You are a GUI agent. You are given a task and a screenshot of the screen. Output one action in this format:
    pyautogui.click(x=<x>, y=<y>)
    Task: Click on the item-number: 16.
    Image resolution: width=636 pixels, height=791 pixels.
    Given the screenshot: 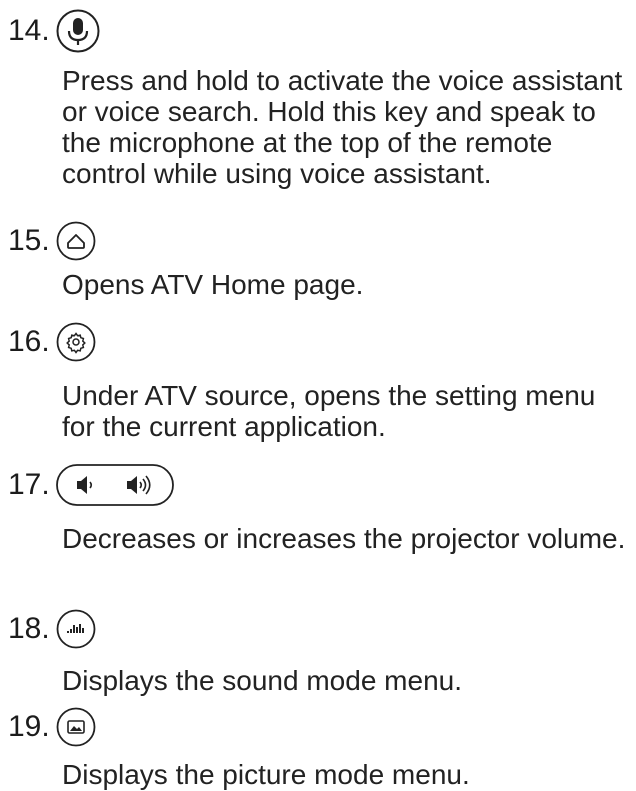 What is the action you would take?
    pyautogui.click(x=29, y=341)
    